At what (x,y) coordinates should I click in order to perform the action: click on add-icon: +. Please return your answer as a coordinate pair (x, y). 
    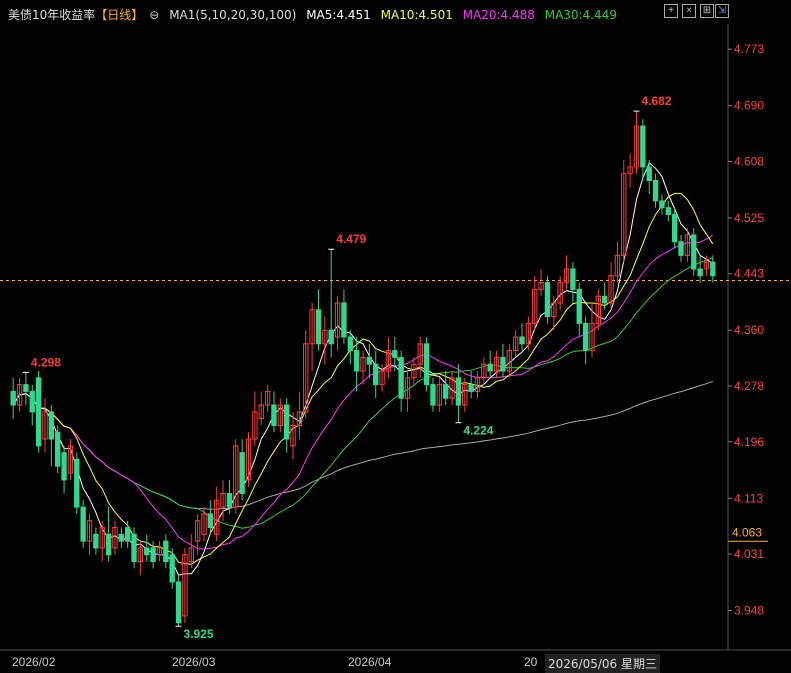
    Looking at the image, I should click on (671, 11).